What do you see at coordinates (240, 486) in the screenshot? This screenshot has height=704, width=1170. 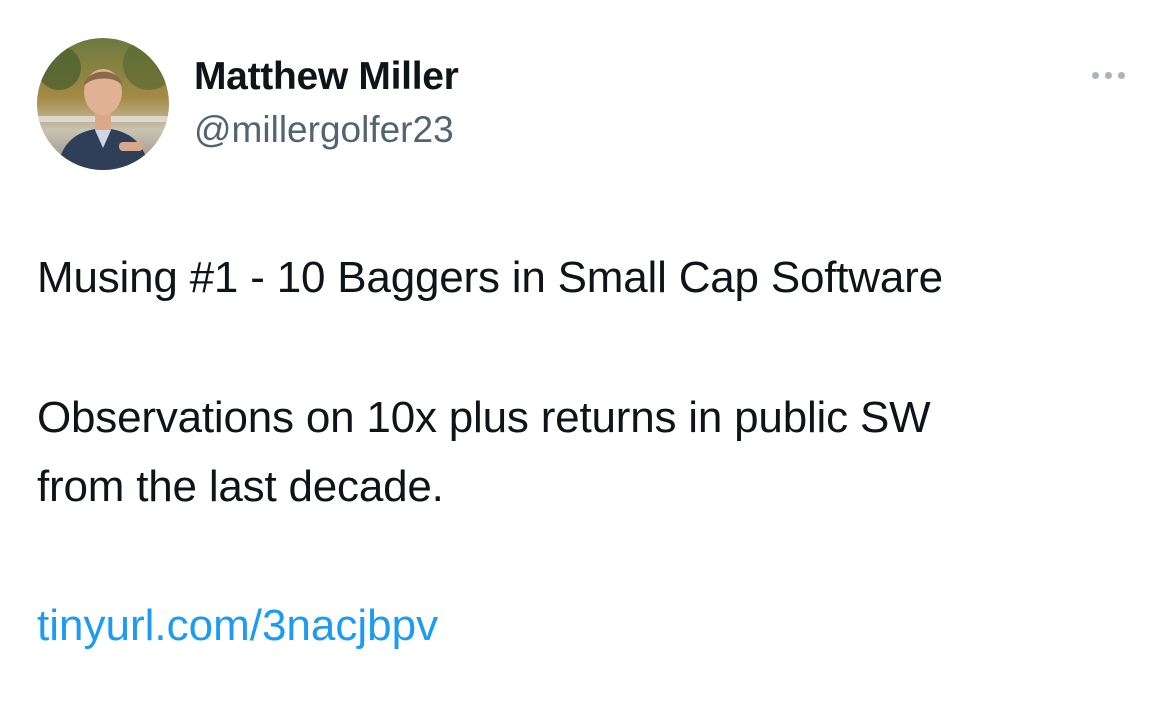 I see `tweet-text-line: from the last decade.` at bounding box center [240, 486].